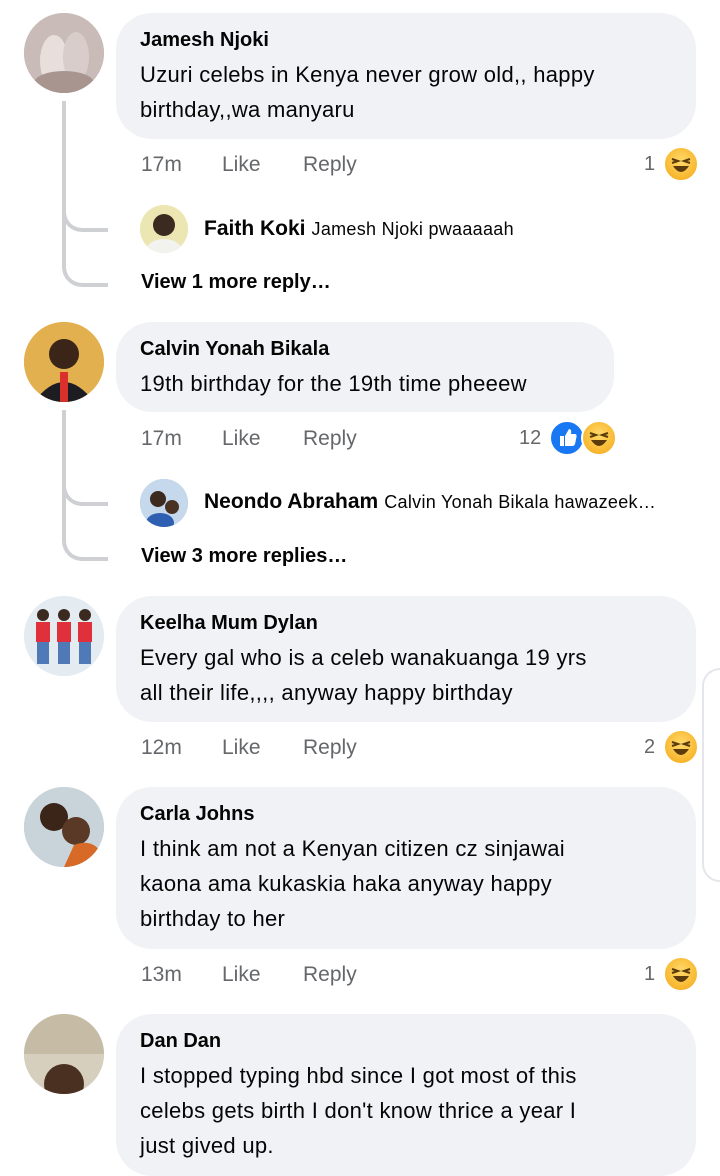  Describe the element at coordinates (164, 229) in the screenshot. I see `avatar-faith-koki` at that location.